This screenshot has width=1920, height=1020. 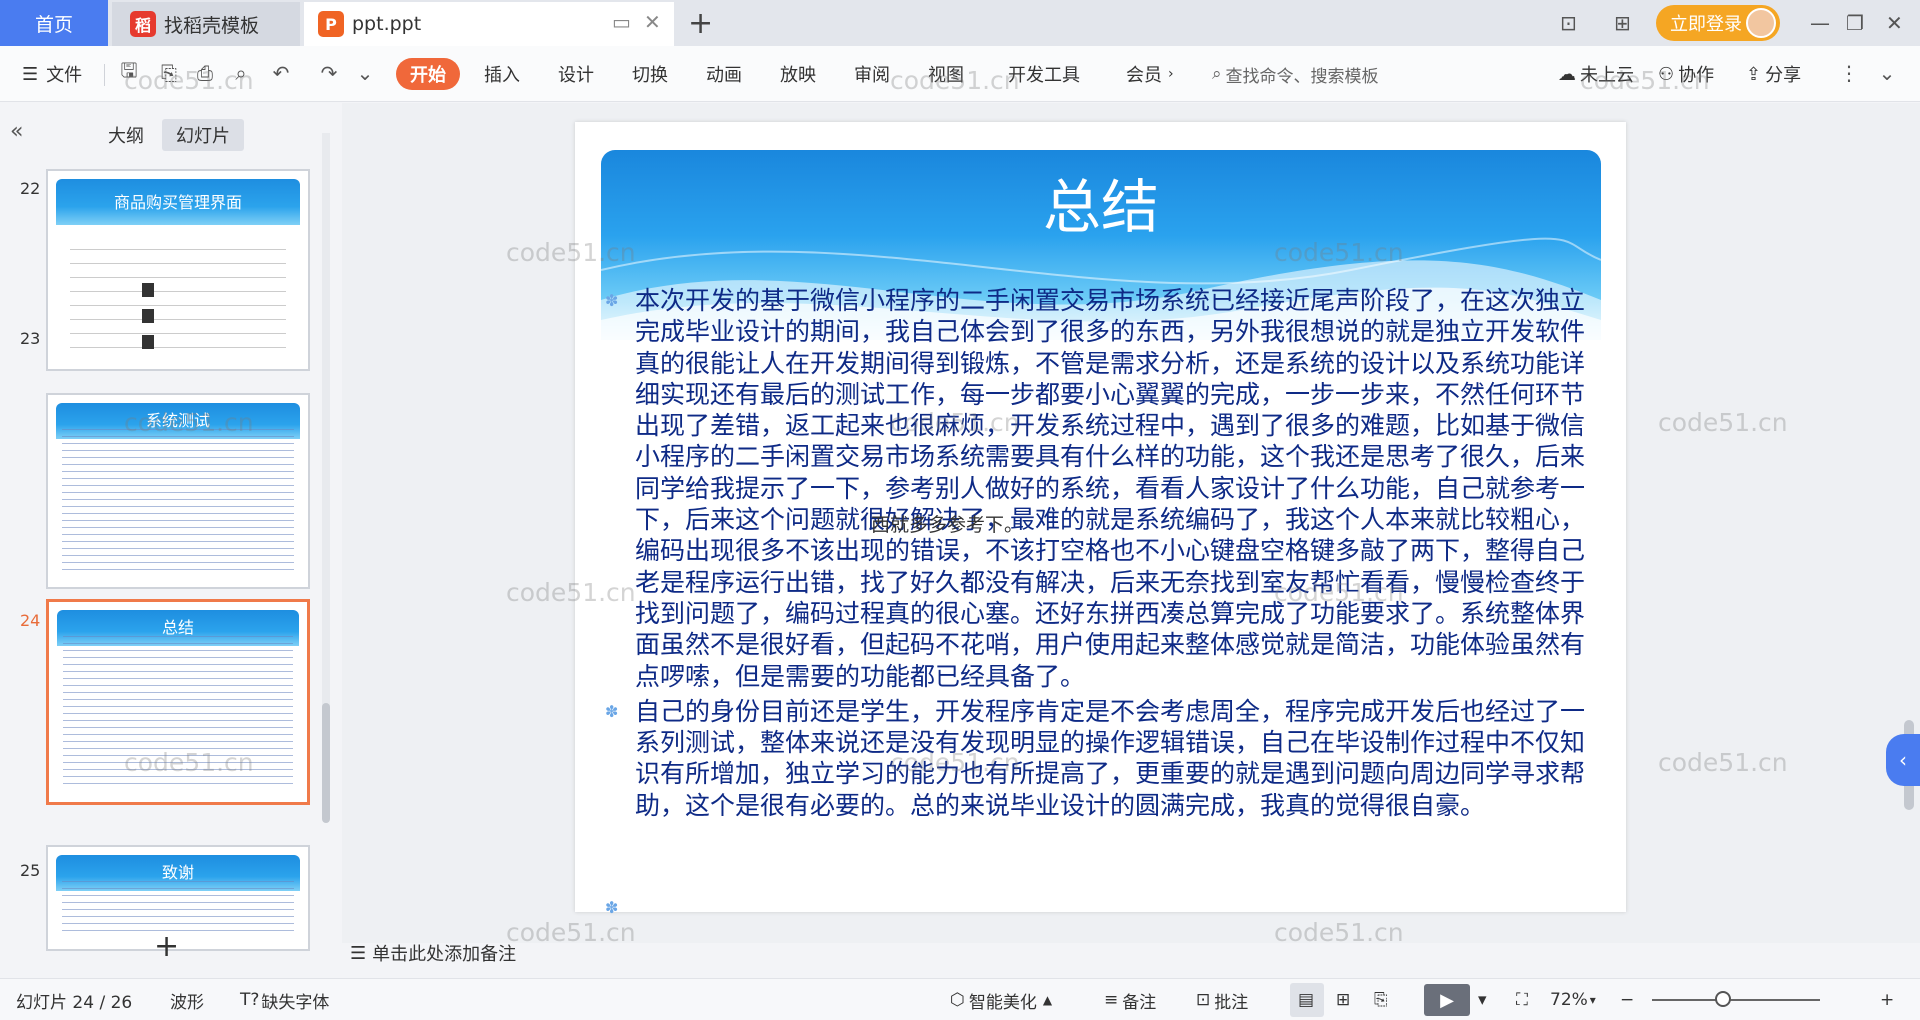 What do you see at coordinates (1887, 1000) in the screenshot?
I see `zoom-in-icon: +` at bounding box center [1887, 1000].